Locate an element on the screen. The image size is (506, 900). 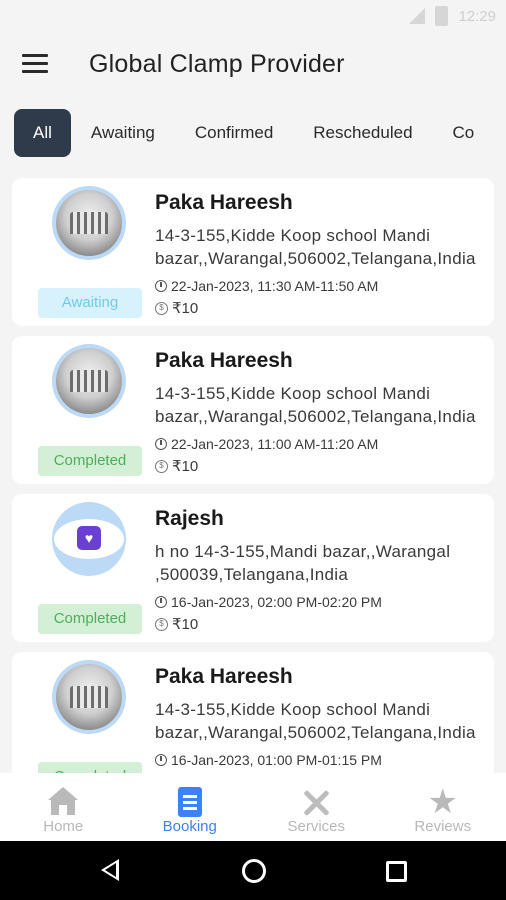
recents-icon is located at coordinates (396, 871).